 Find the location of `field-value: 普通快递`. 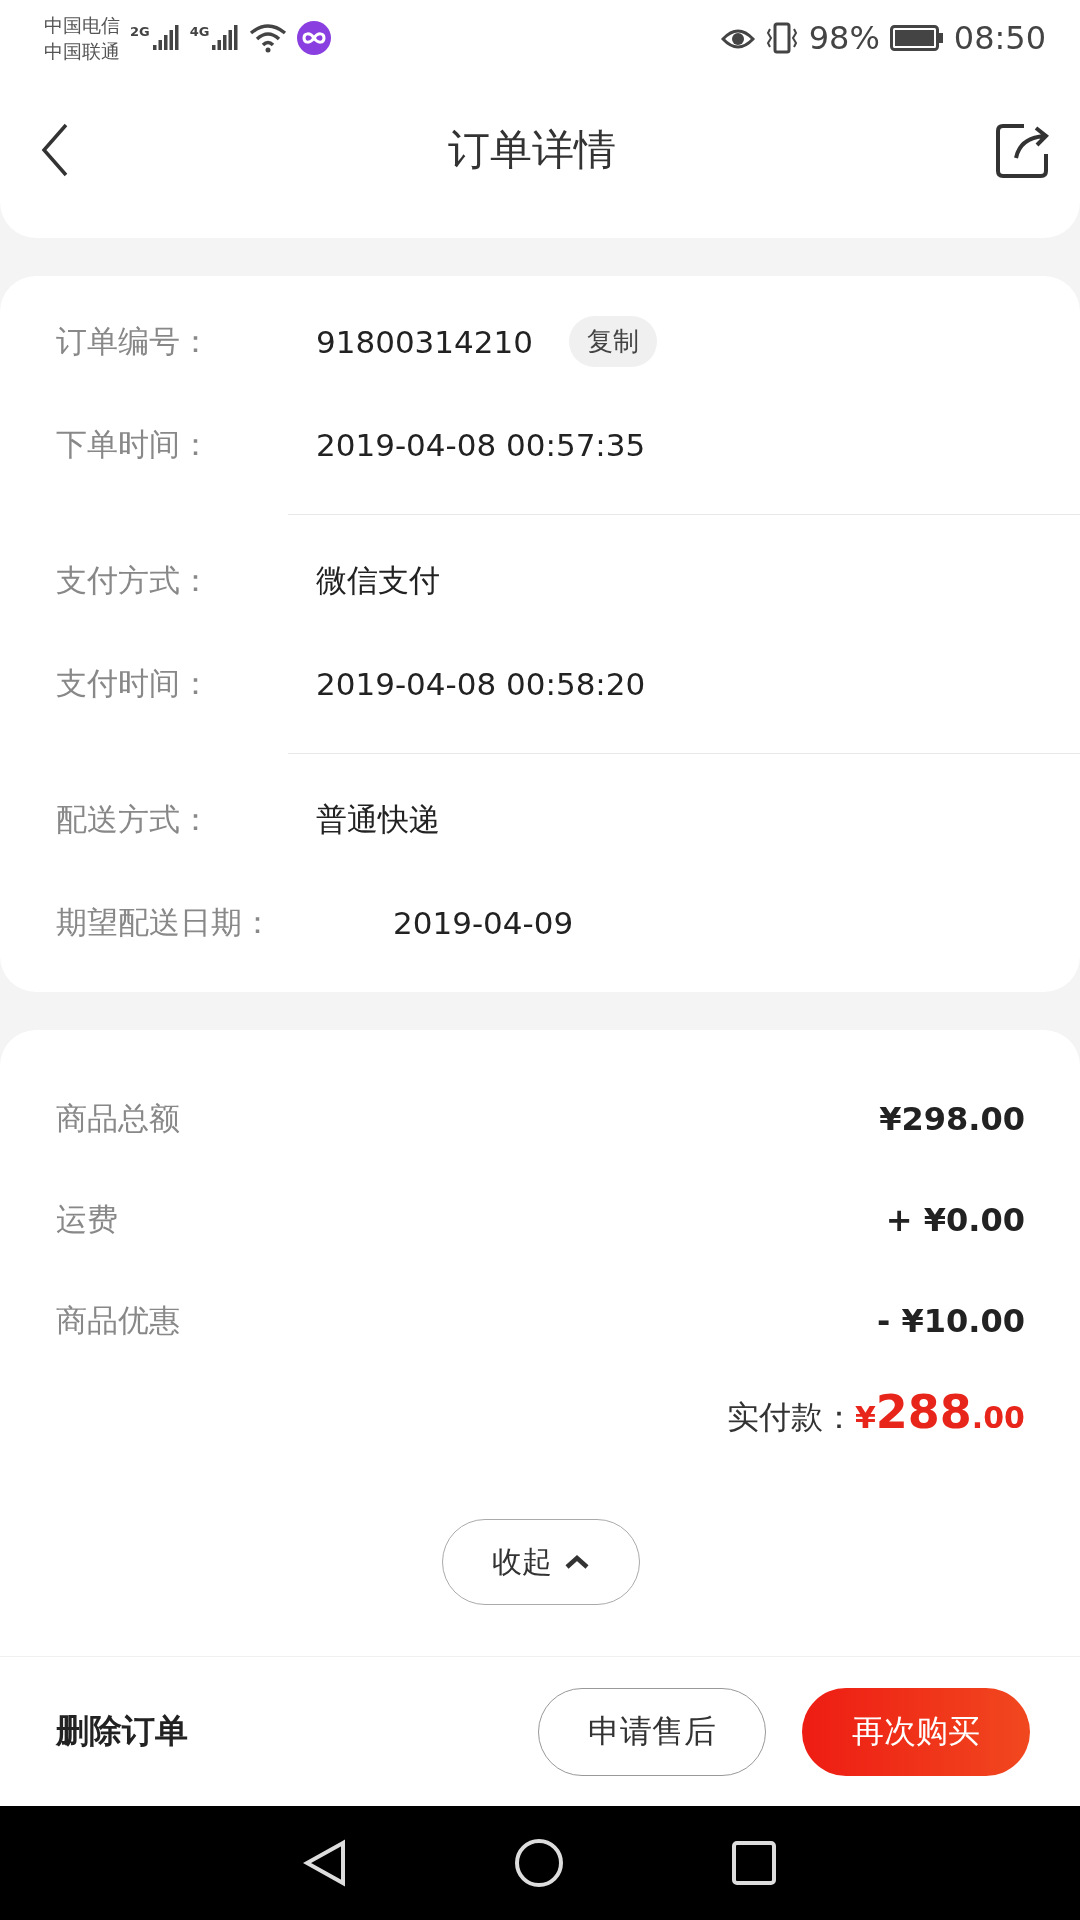

field-value: 普通快递 is located at coordinates (378, 819).